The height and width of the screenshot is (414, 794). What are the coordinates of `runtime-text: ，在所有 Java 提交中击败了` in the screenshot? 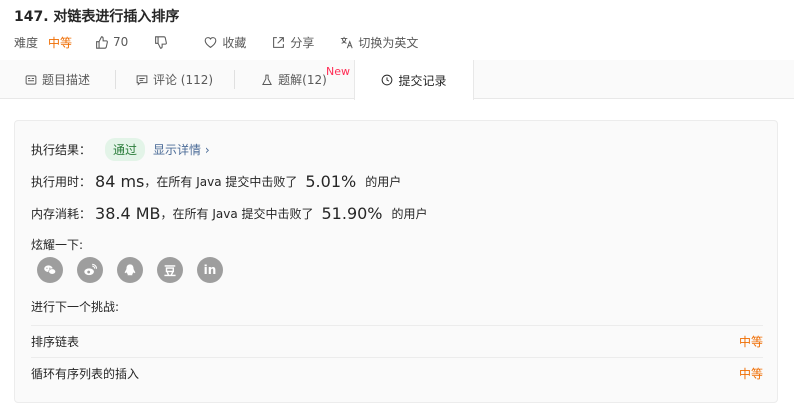 It's located at (221, 181).